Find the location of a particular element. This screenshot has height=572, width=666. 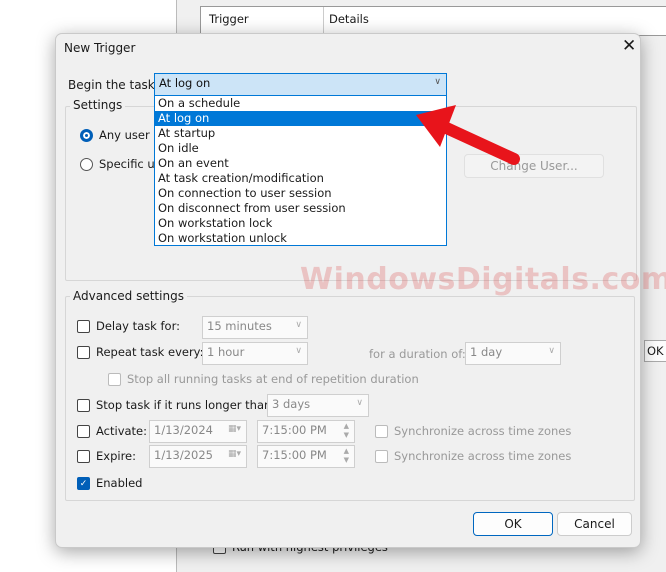

ok-button: OK is located at coordinates (513, 524).